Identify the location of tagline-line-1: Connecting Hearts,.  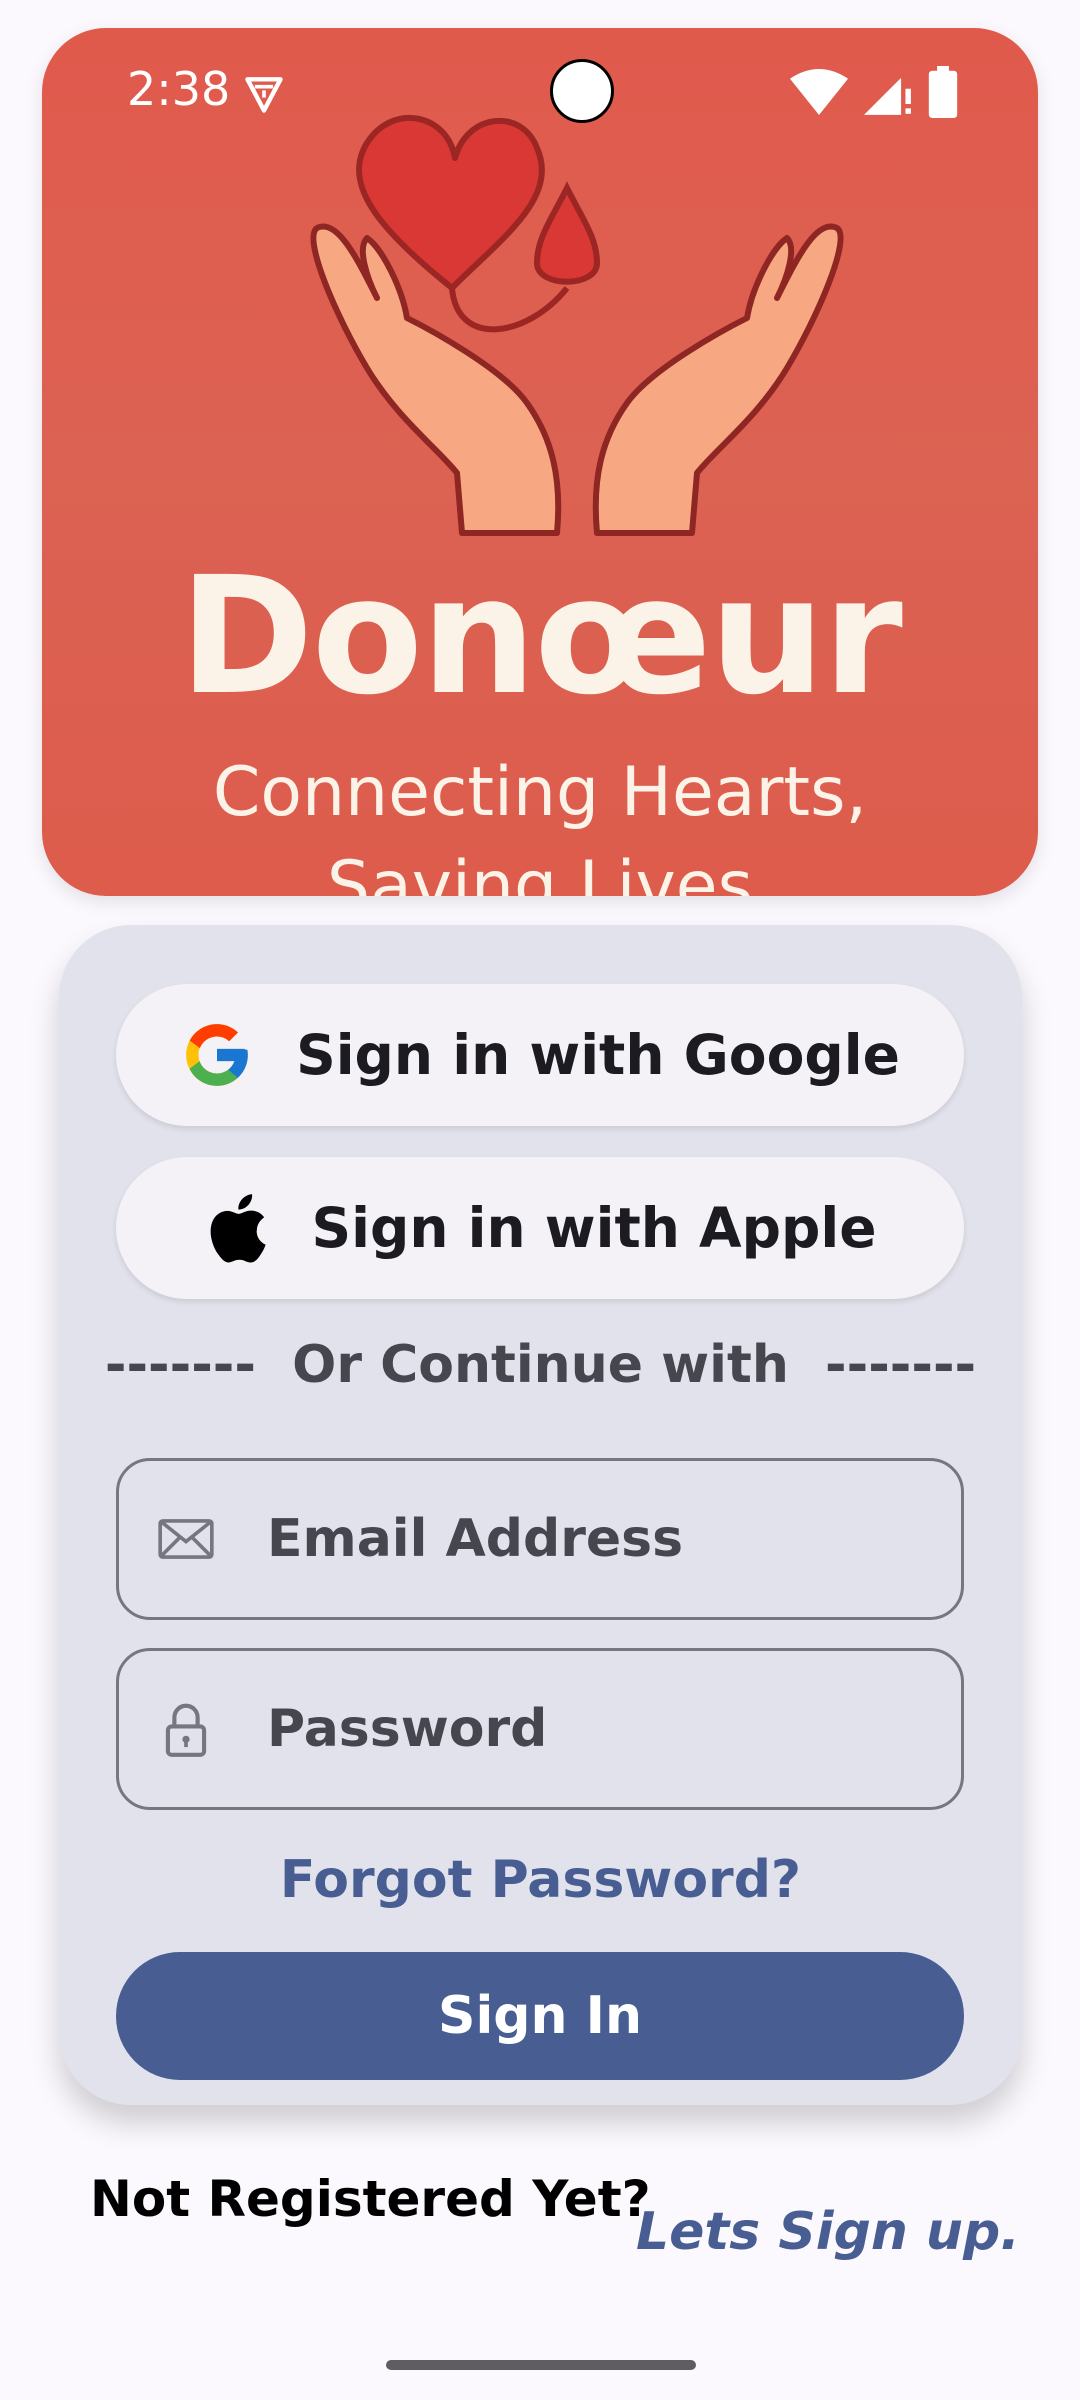
(540, 792).